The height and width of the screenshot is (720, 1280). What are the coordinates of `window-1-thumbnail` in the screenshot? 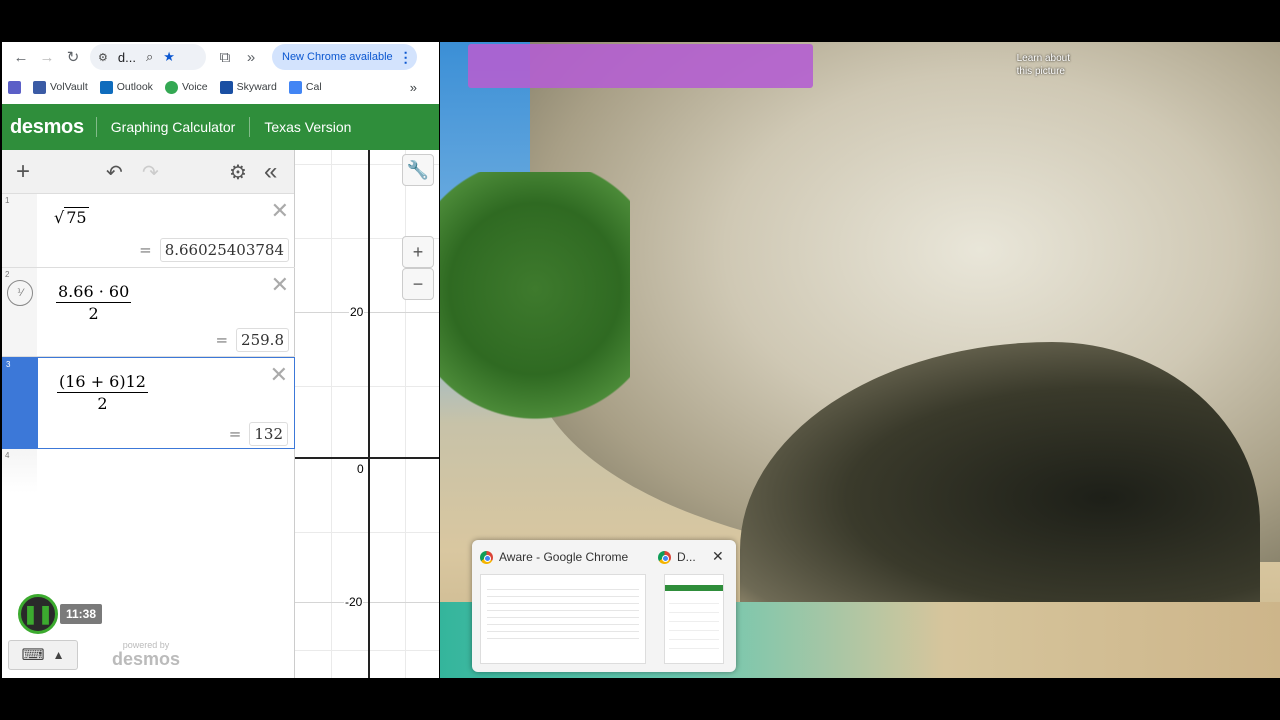 It's located at (563, 619).